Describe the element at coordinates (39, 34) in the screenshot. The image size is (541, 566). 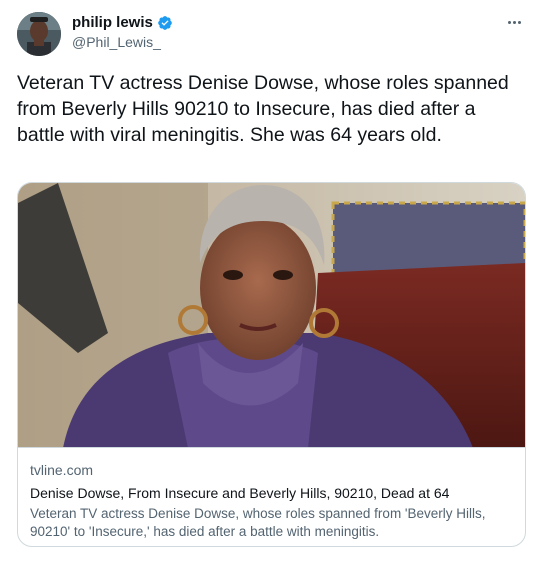
I see `avatar` at that location.